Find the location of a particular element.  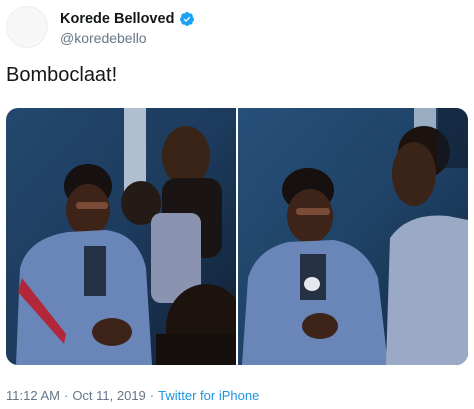

tweet-header: Korede Belloved @koredebello is located at coordinates (237, 26).